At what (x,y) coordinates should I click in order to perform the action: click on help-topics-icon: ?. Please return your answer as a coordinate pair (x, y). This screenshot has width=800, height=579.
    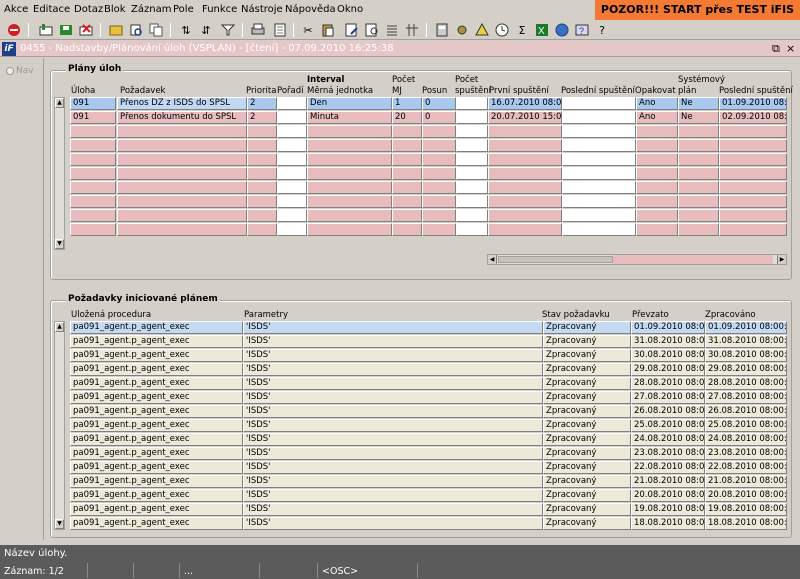
    Looking at the image, I should click on (582, 30).